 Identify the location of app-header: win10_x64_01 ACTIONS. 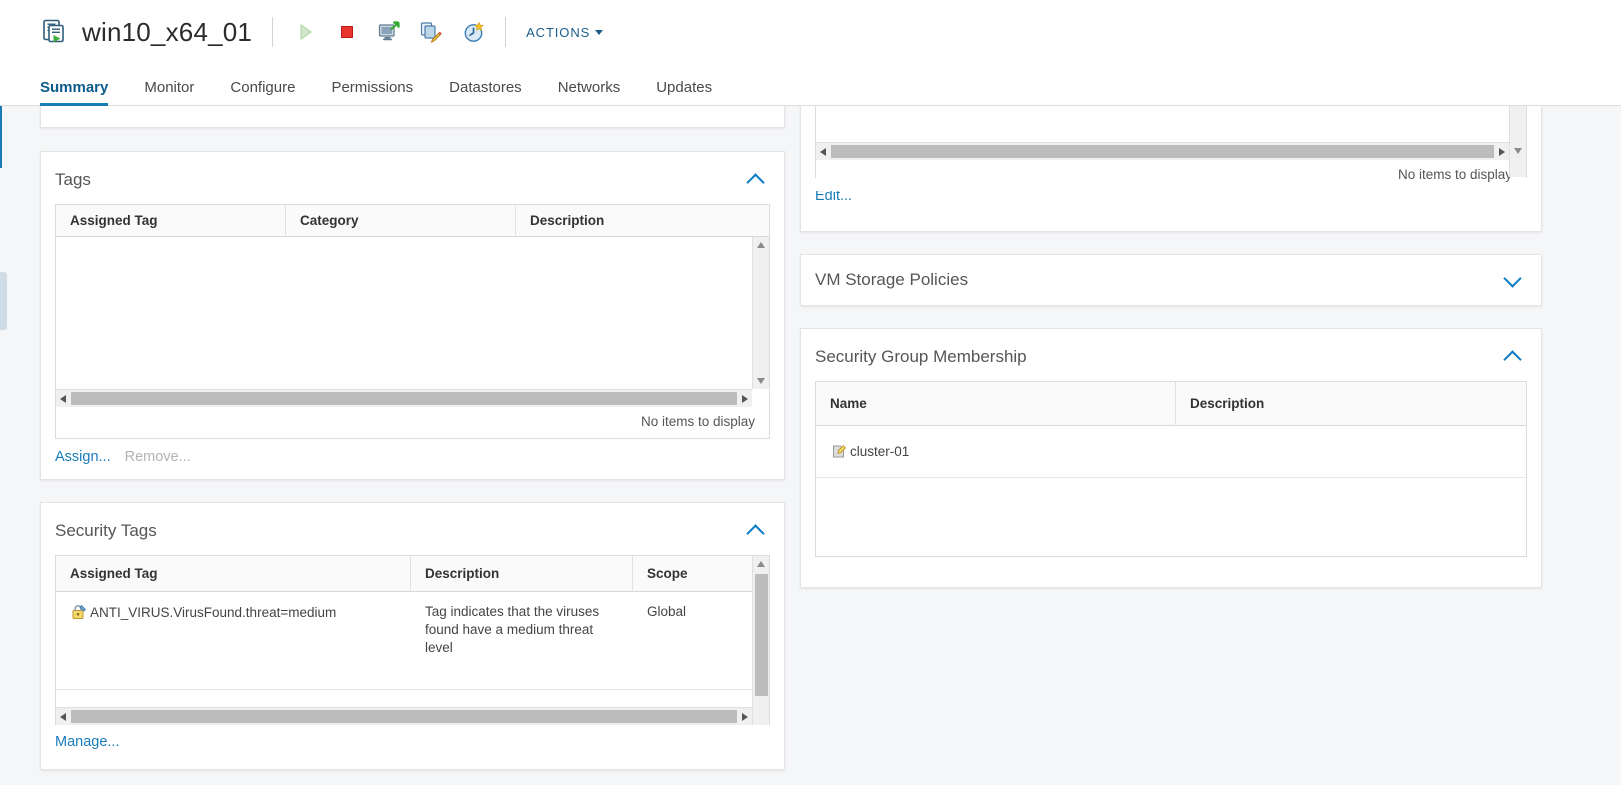
(810, 32).